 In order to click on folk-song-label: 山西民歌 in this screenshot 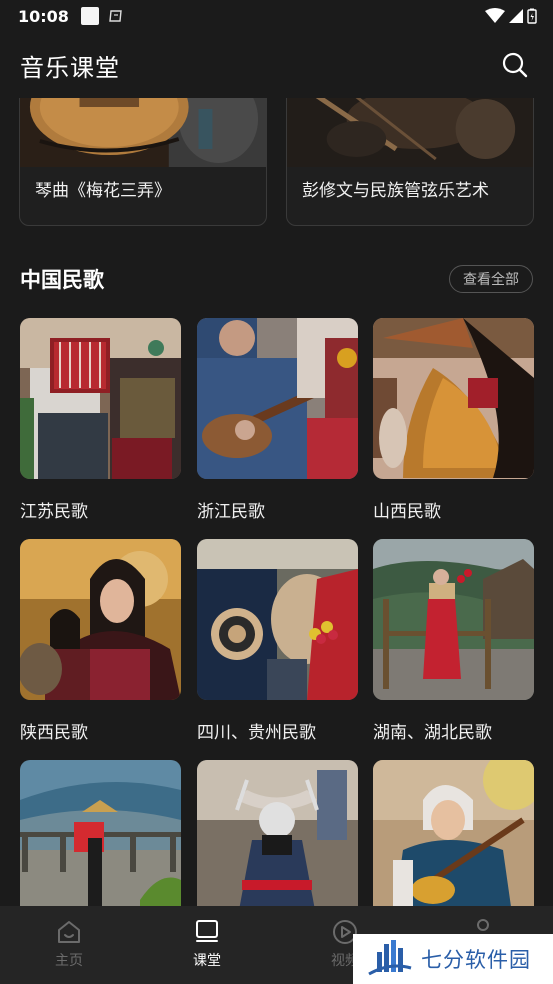, I will do `click(407, 512)`.